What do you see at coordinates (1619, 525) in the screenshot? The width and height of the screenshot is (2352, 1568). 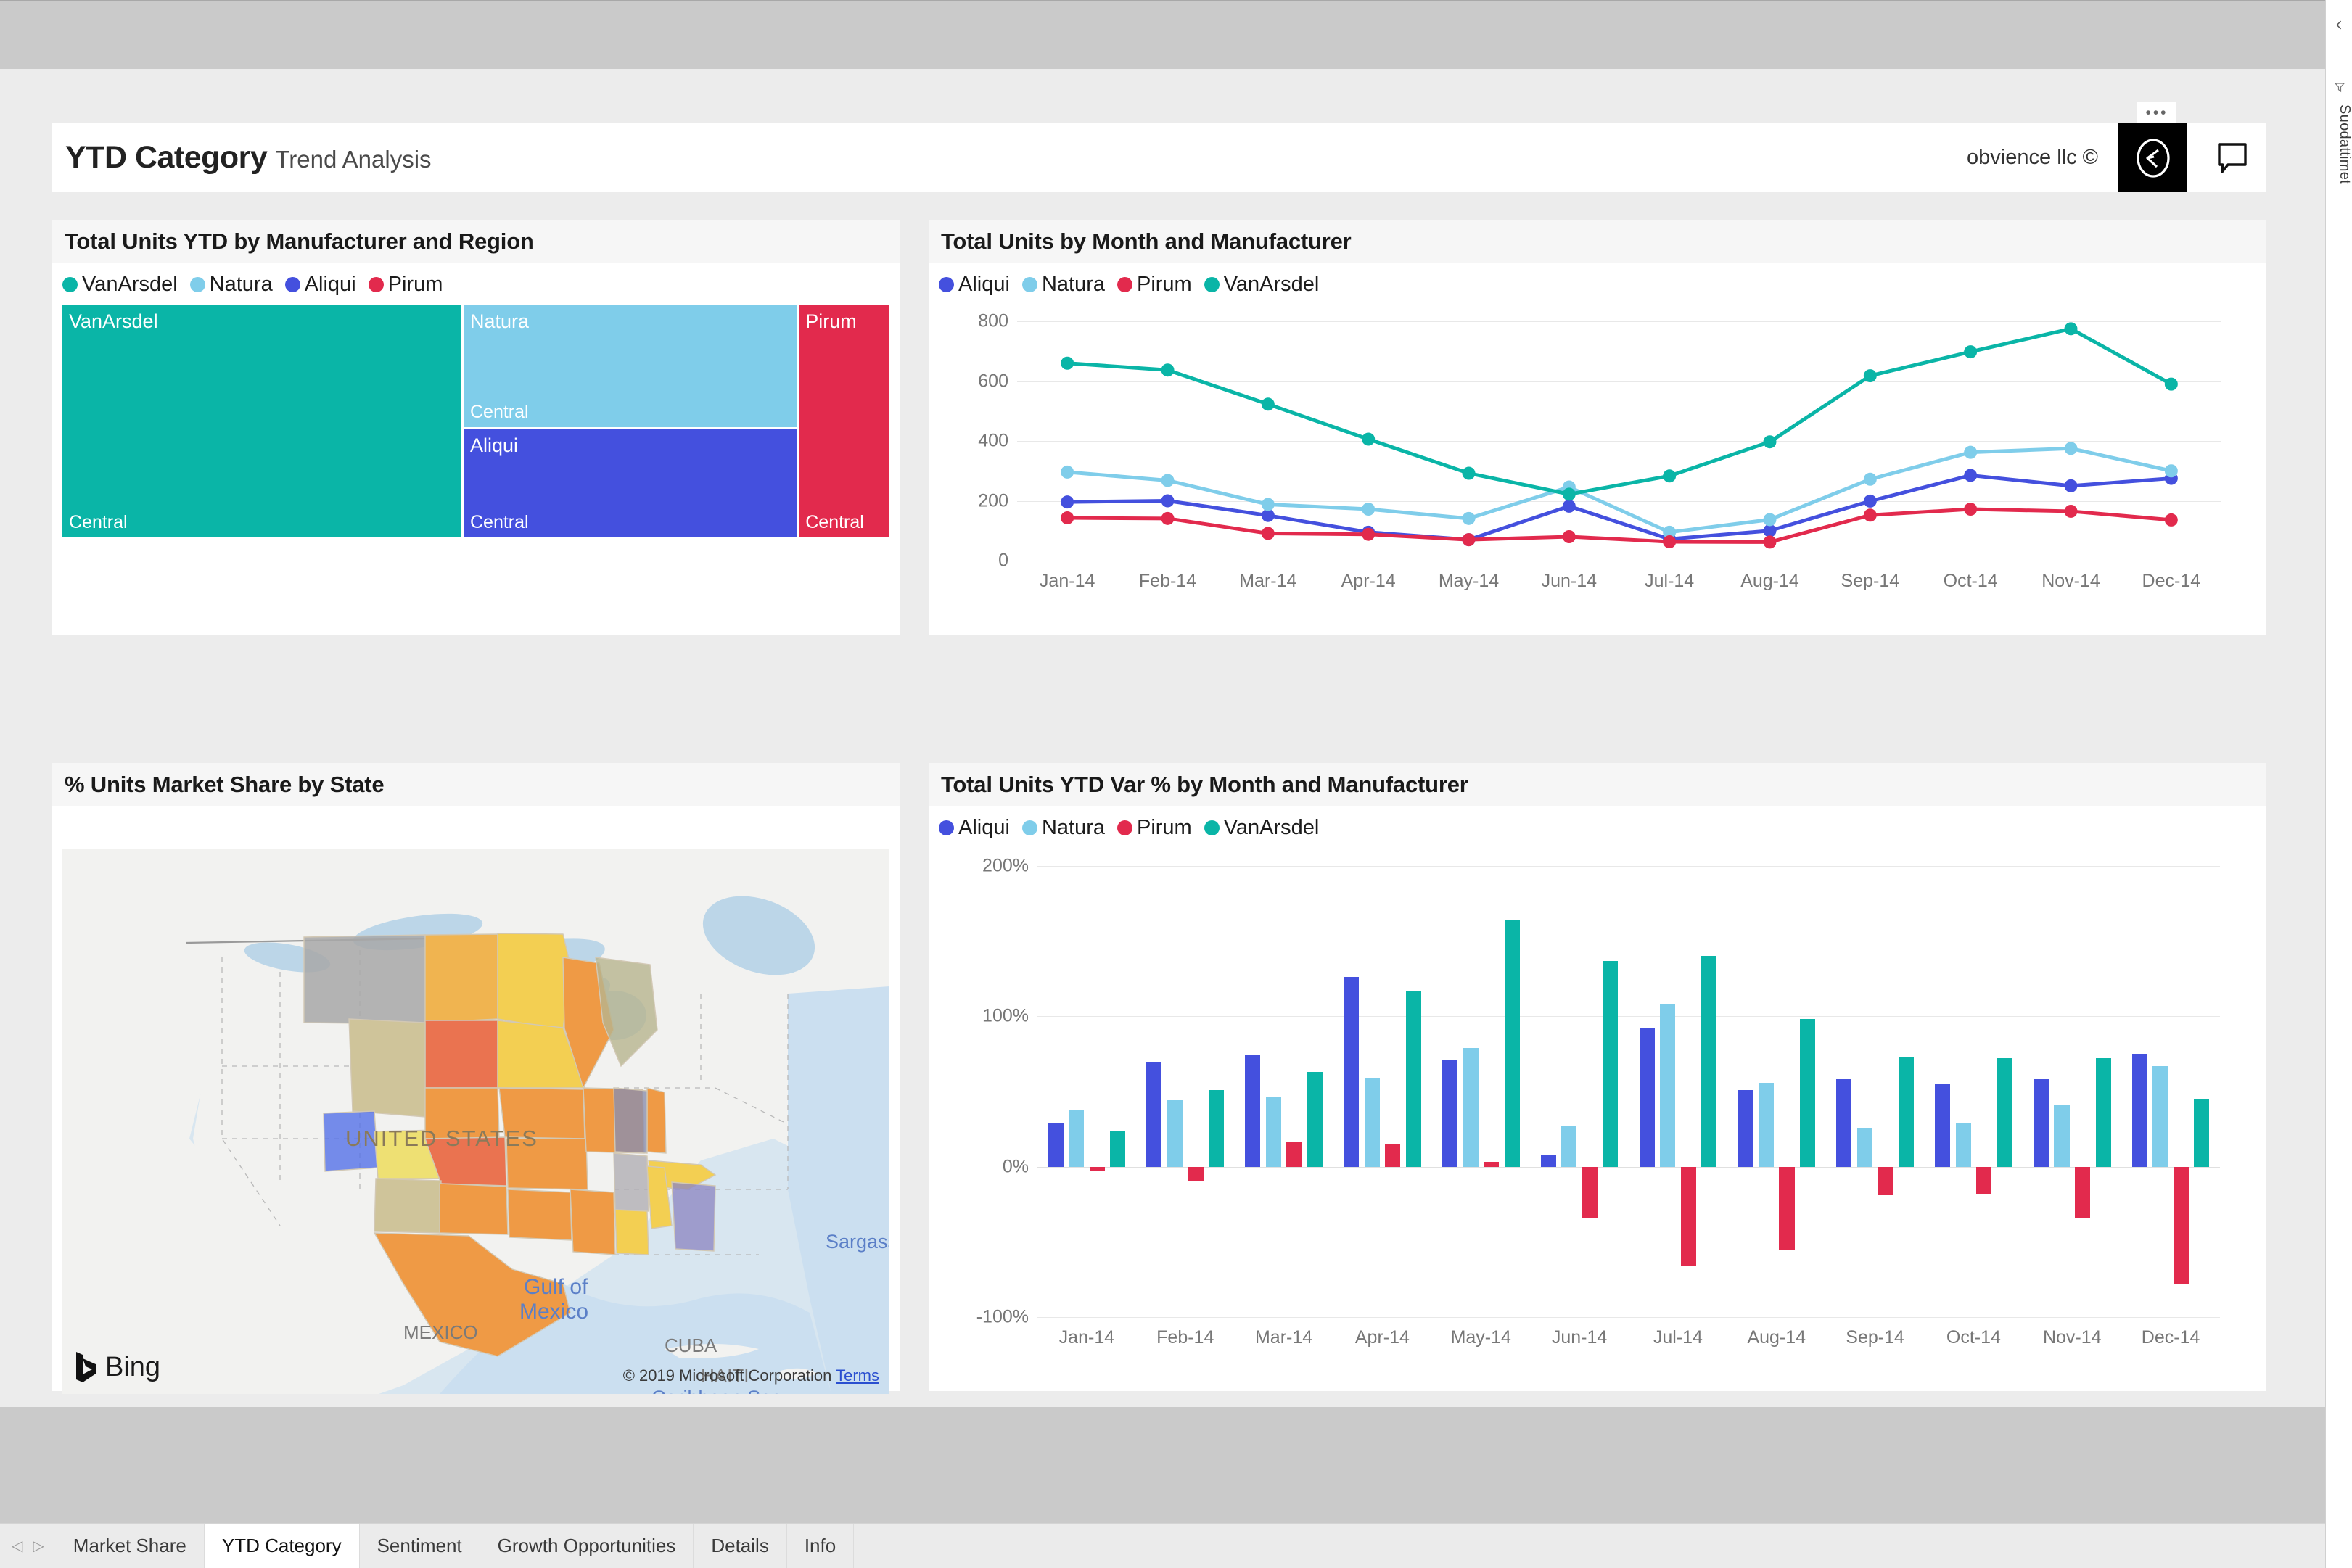 I see `line-series-pirum` at bounding box center [1619, 525].